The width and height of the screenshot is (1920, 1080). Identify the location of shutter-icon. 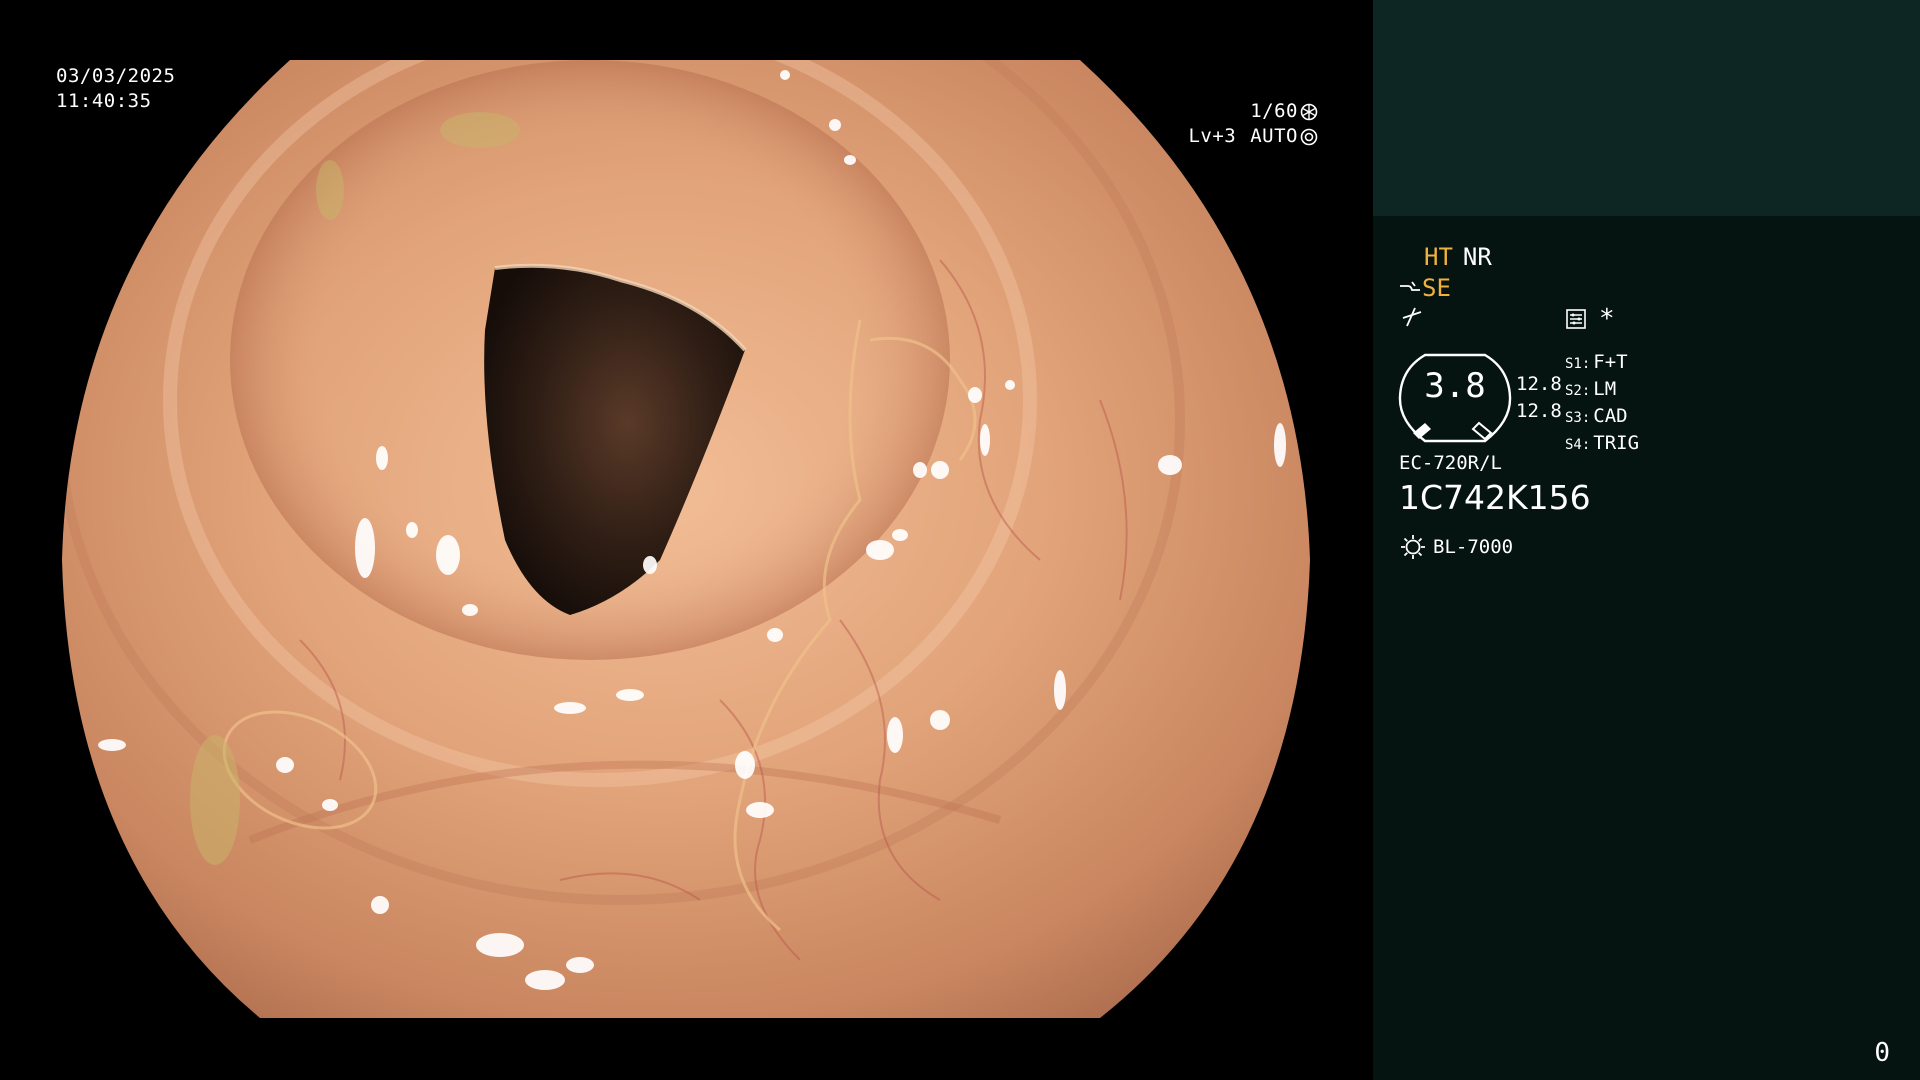
(1309, 111).